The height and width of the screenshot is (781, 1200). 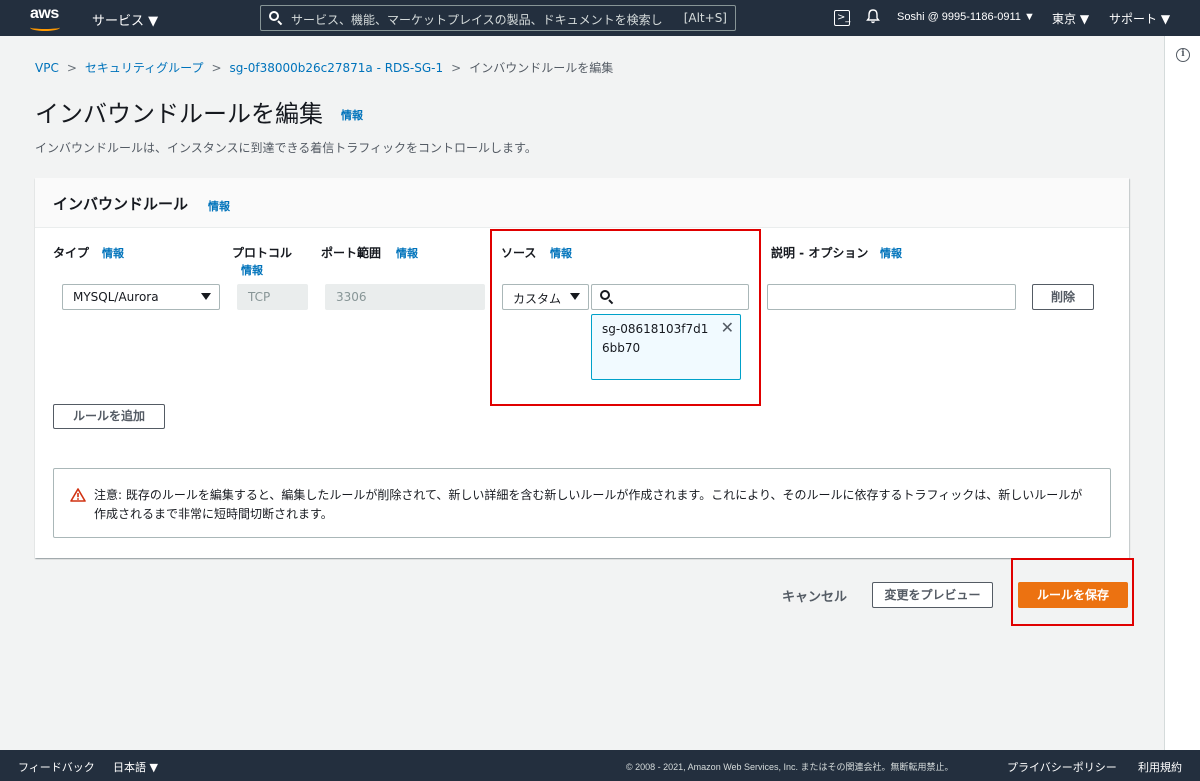 What do you see at coordinates (1062, 767) in the screenshot?
I see `privacy-policy-link: プライバシーポリシー` at bounding box center [1062, 767].